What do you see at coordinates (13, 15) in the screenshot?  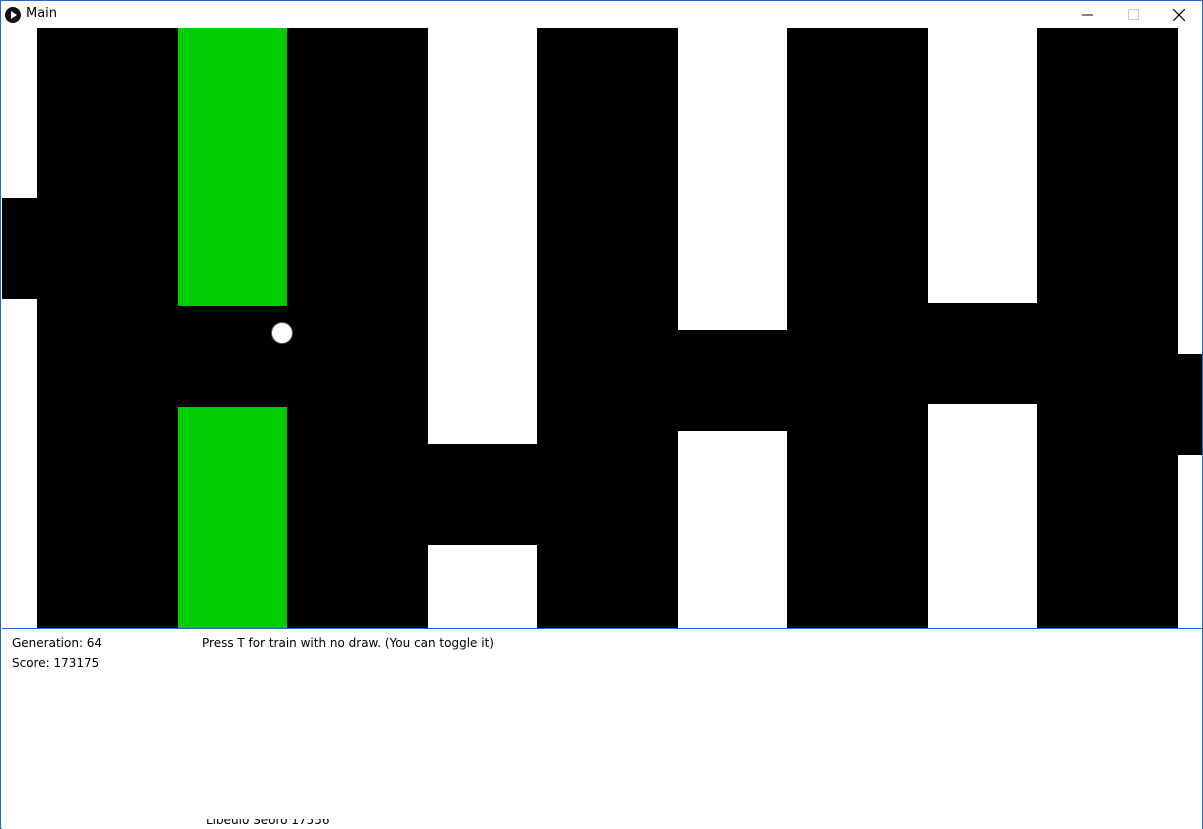 I see `play-circle-icon` at bounding box center [13, 15].